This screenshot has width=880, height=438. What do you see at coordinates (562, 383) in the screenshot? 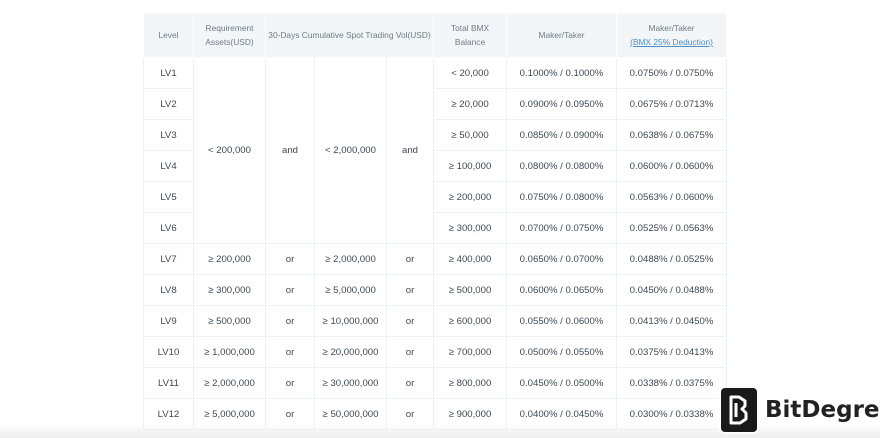
I see `maker-taker-cell: 0.0450% / 0.0500%` at bounding box center [562, 383].